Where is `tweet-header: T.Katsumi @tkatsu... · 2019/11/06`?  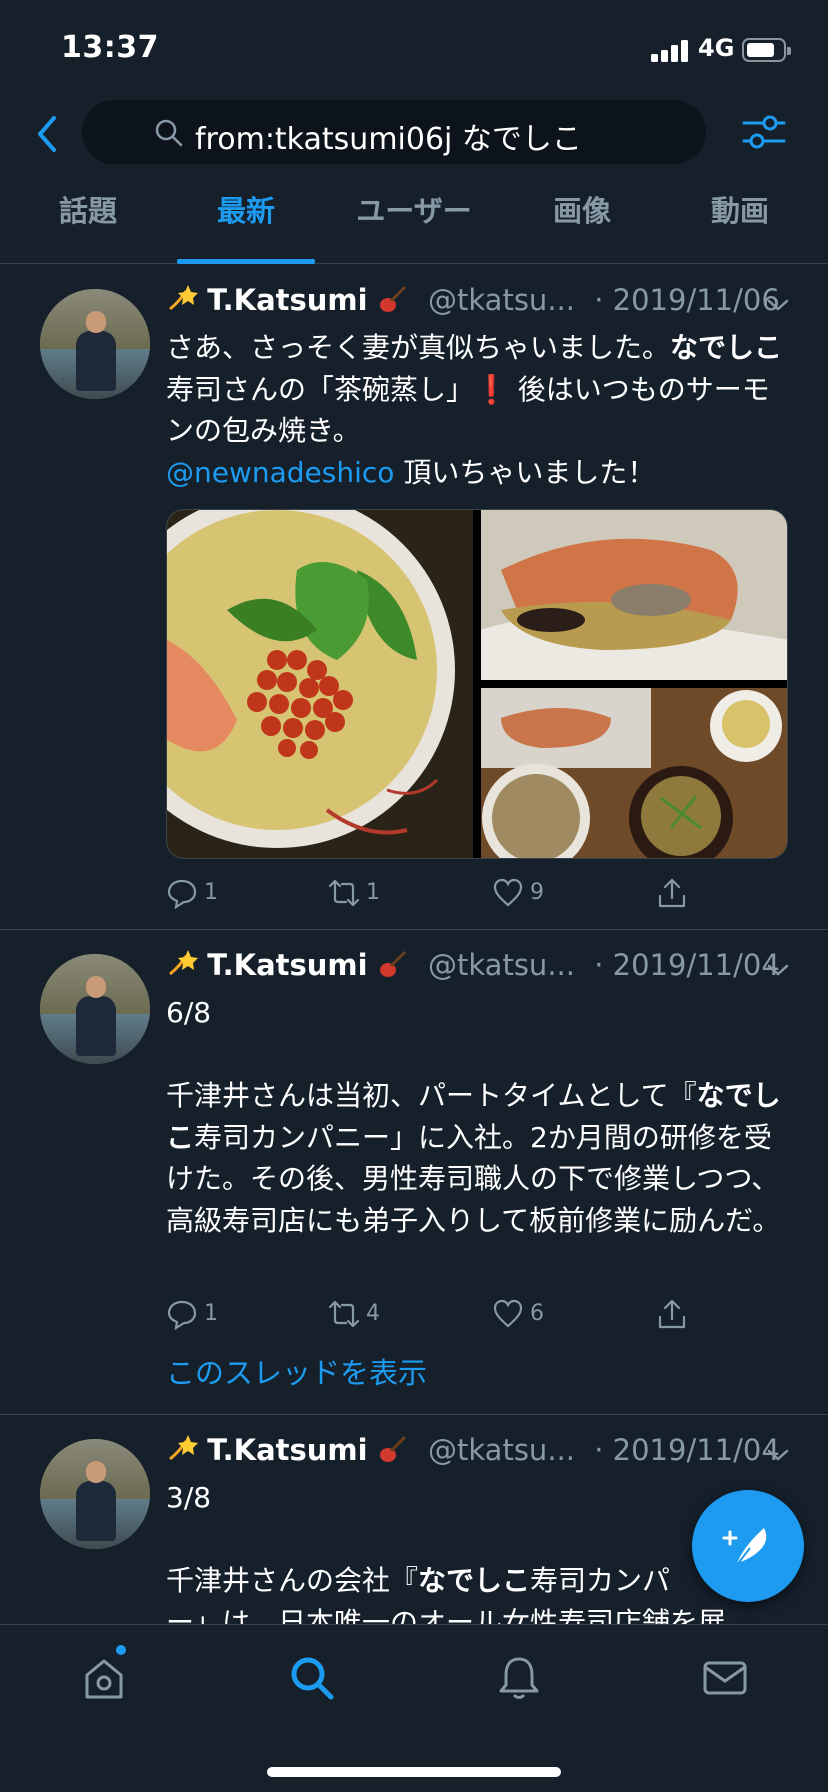 tweet-header: T.Katsumi @tkatsu... · 2019/11/06 is located at coordinates (473, 305).